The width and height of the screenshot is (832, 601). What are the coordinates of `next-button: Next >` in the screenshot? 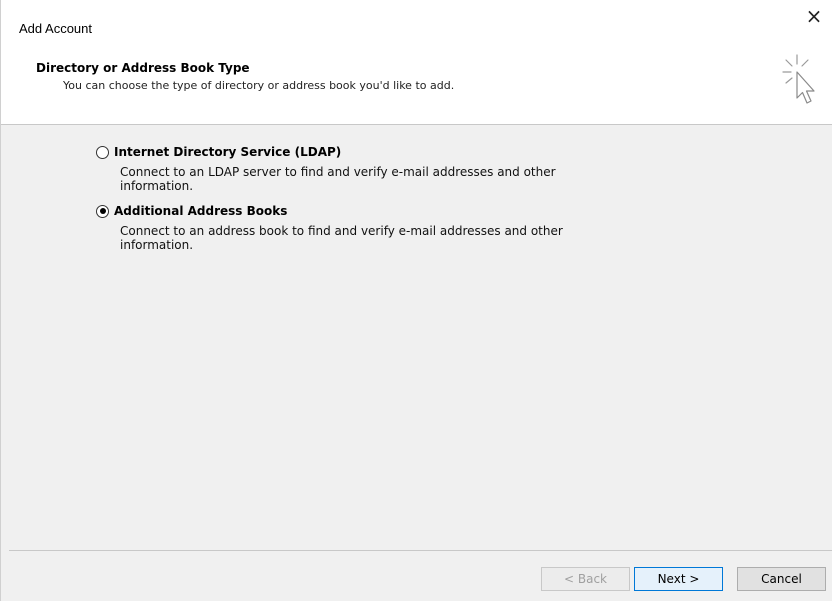 It's located at (678, 579).